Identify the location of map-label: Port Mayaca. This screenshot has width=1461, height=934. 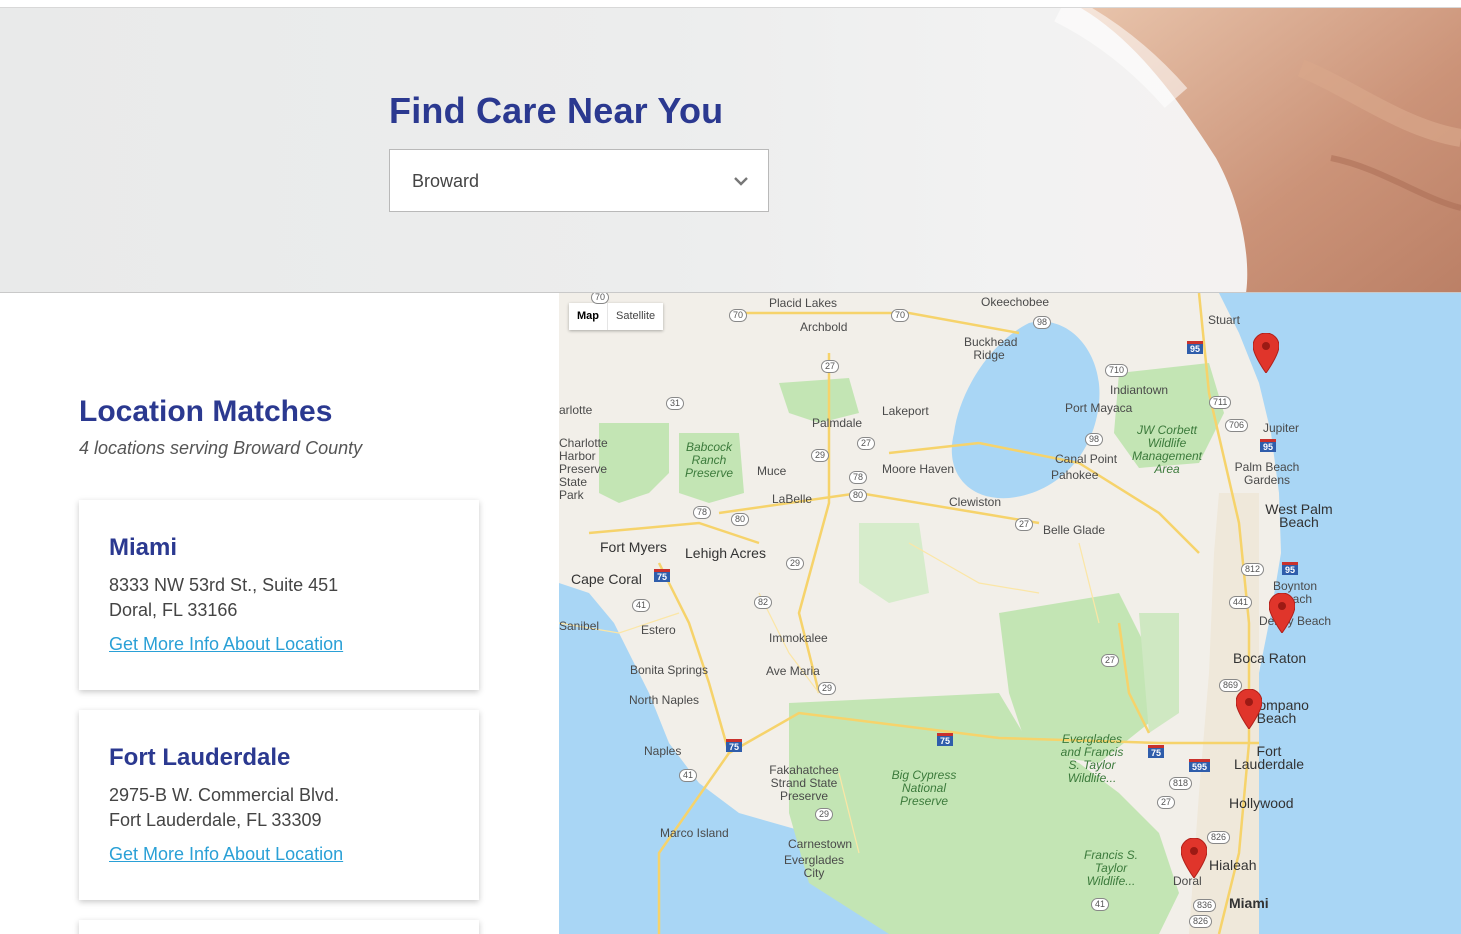
(1099, 408).